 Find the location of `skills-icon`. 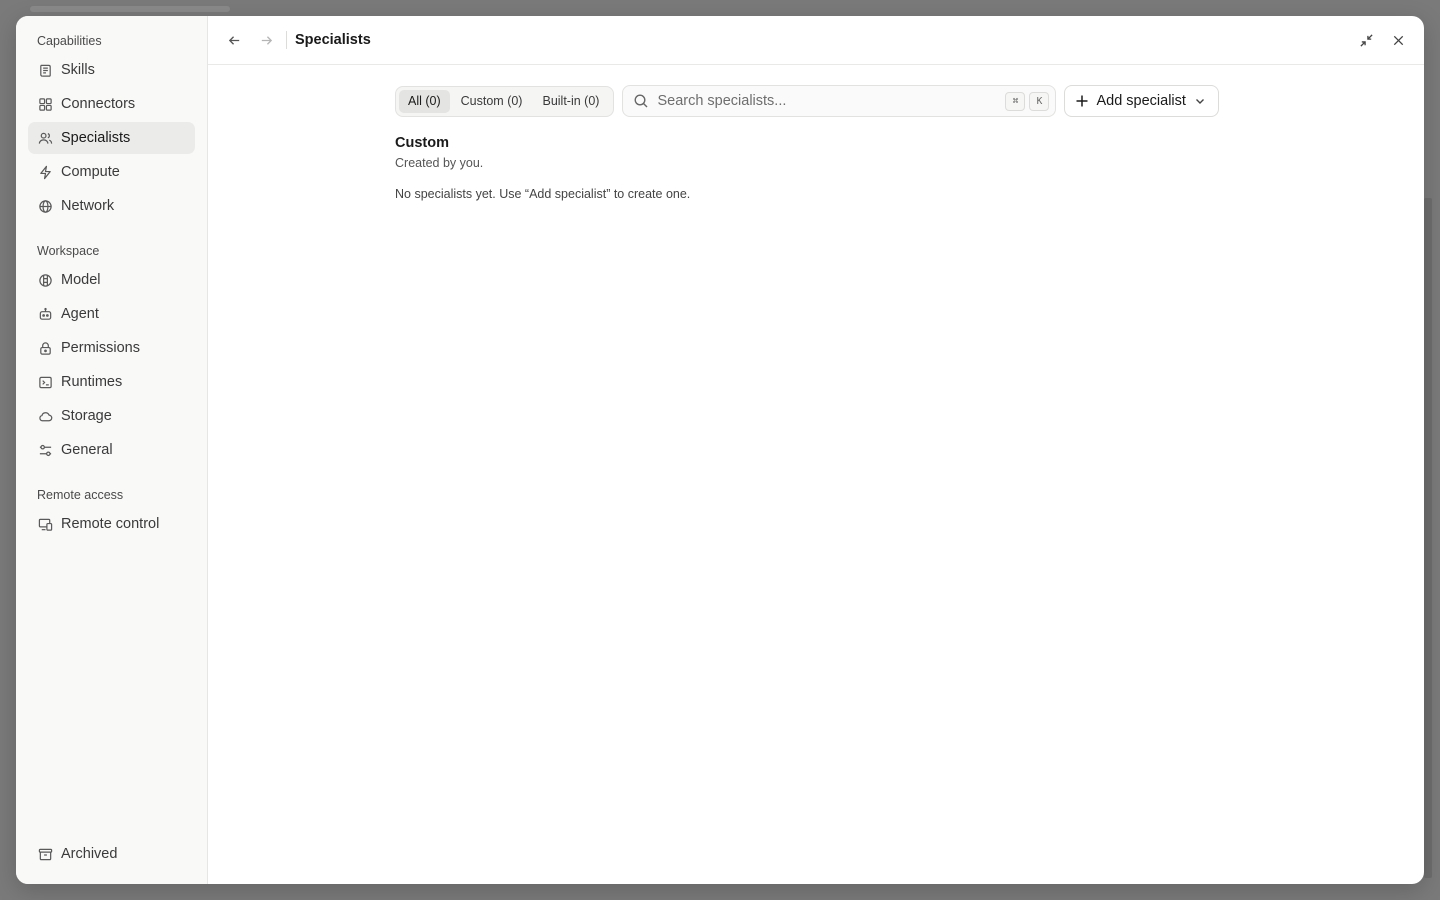

skills-icon is located at coordinates (45, 70).